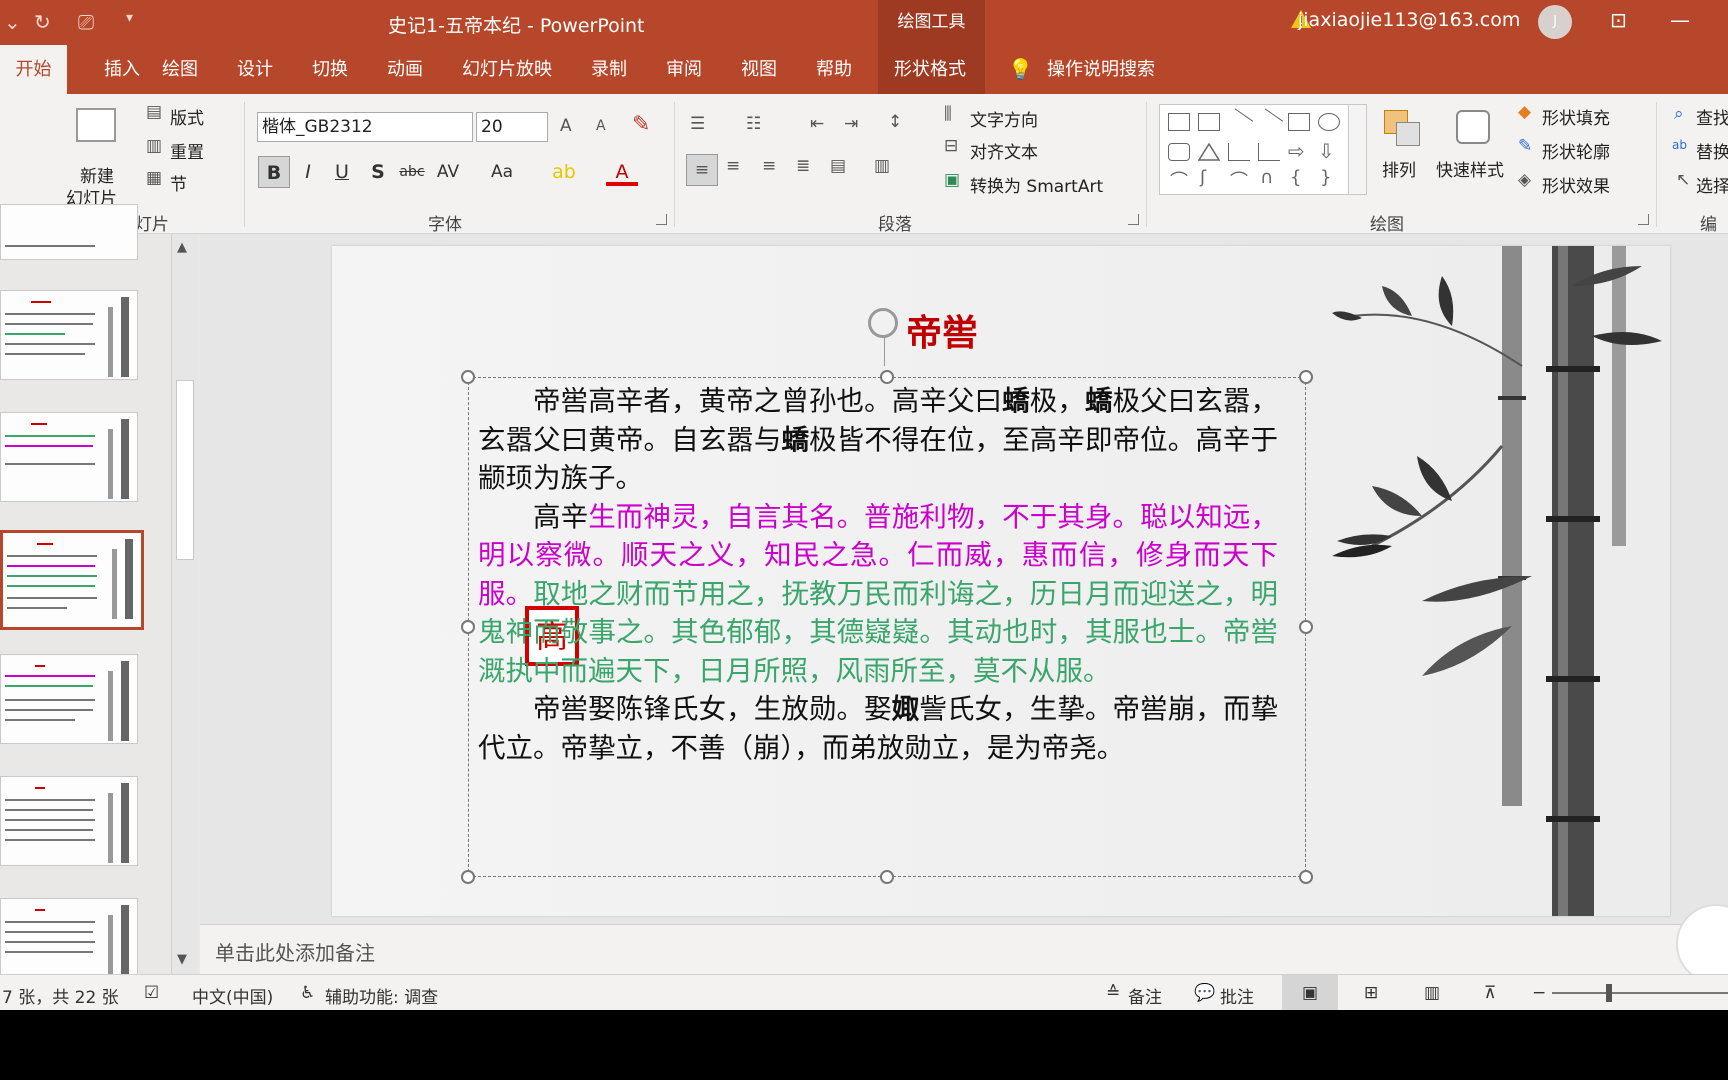 The width and height of the screenshot is (1728, 1080). What do you see at coordinates (1269, 122) in the screenshot?
I see `arrow-line-shape` at bounding box center [1269, 122].